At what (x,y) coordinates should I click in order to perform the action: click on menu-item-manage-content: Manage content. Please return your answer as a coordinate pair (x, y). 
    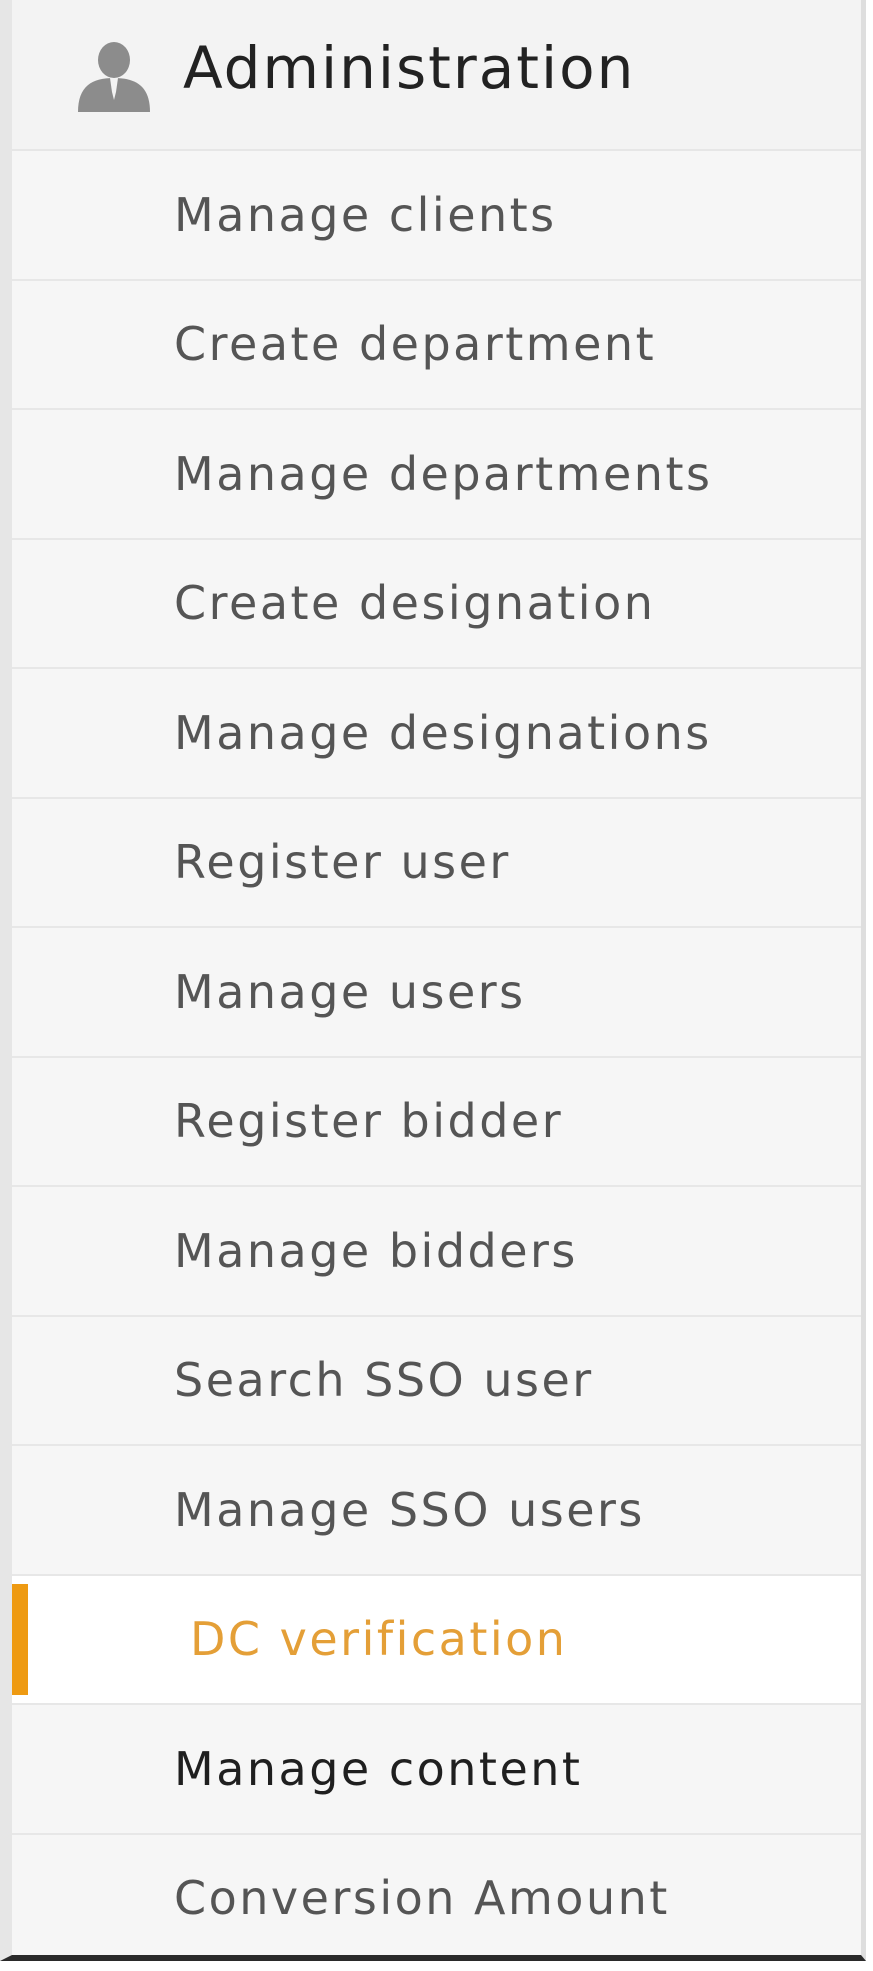
    Looking at the image, I should click on (436, 1770).